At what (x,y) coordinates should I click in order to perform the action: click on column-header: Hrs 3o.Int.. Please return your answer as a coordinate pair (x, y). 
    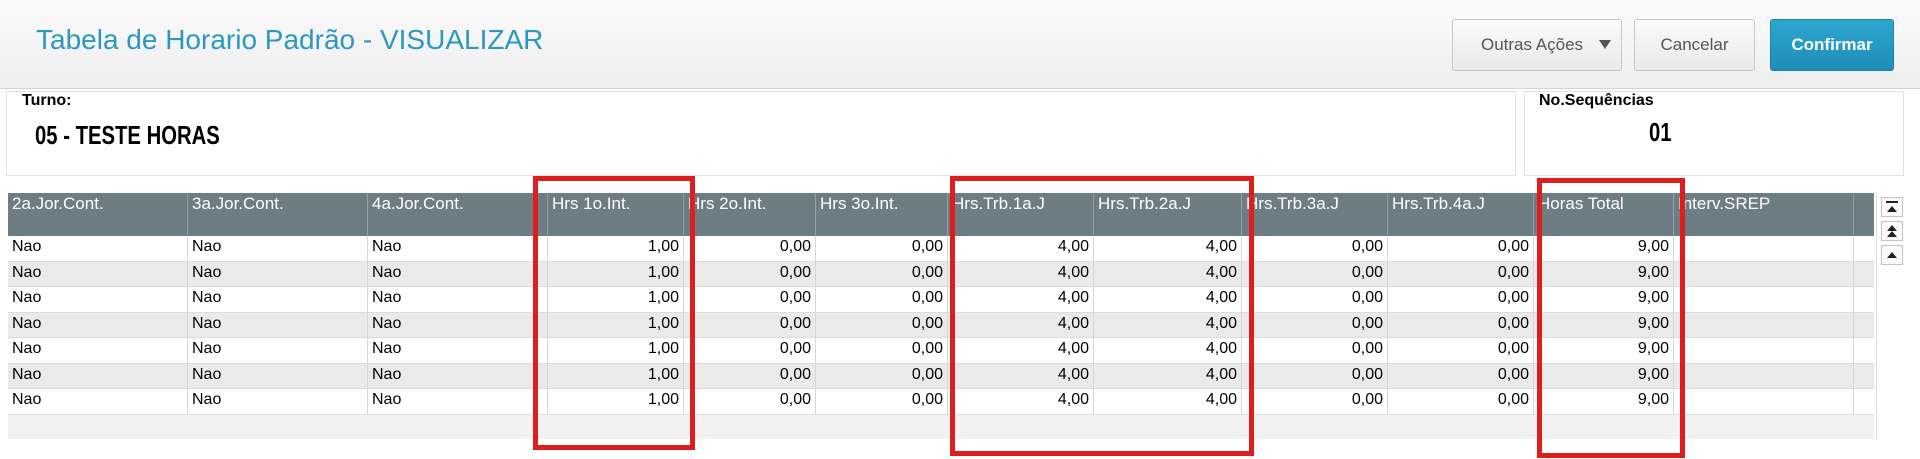
    Looking at the image, I should click on (882, 214).